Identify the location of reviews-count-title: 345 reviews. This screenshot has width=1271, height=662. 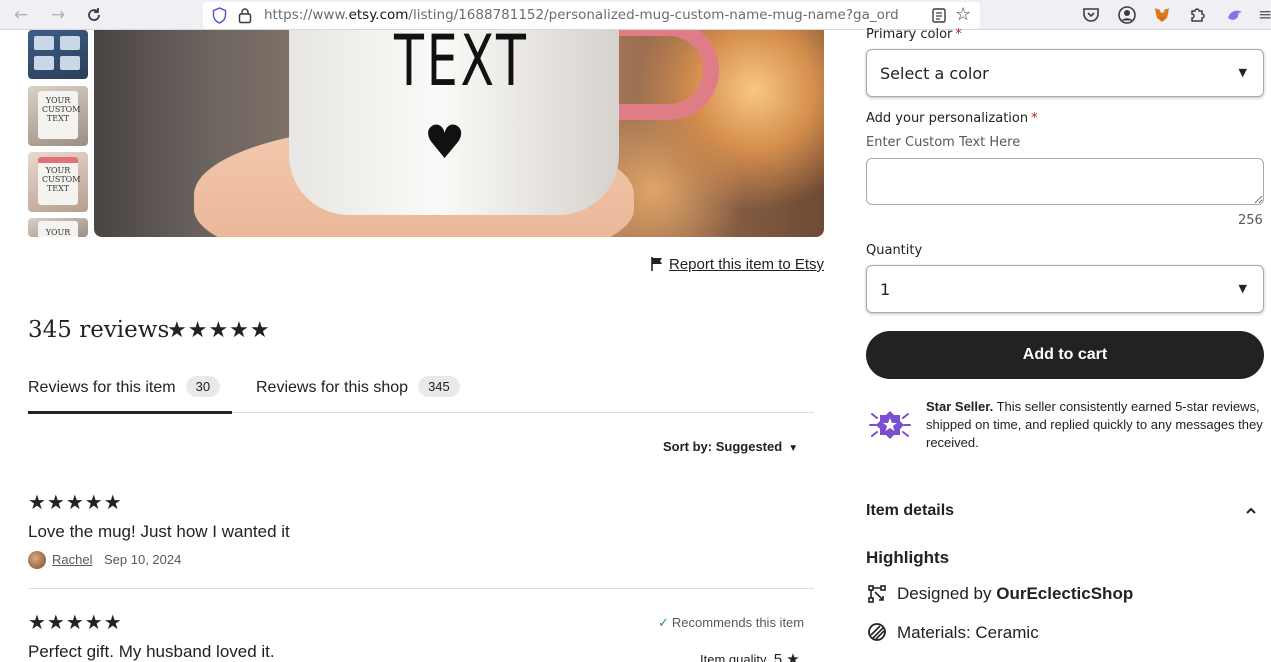
(99, 330).